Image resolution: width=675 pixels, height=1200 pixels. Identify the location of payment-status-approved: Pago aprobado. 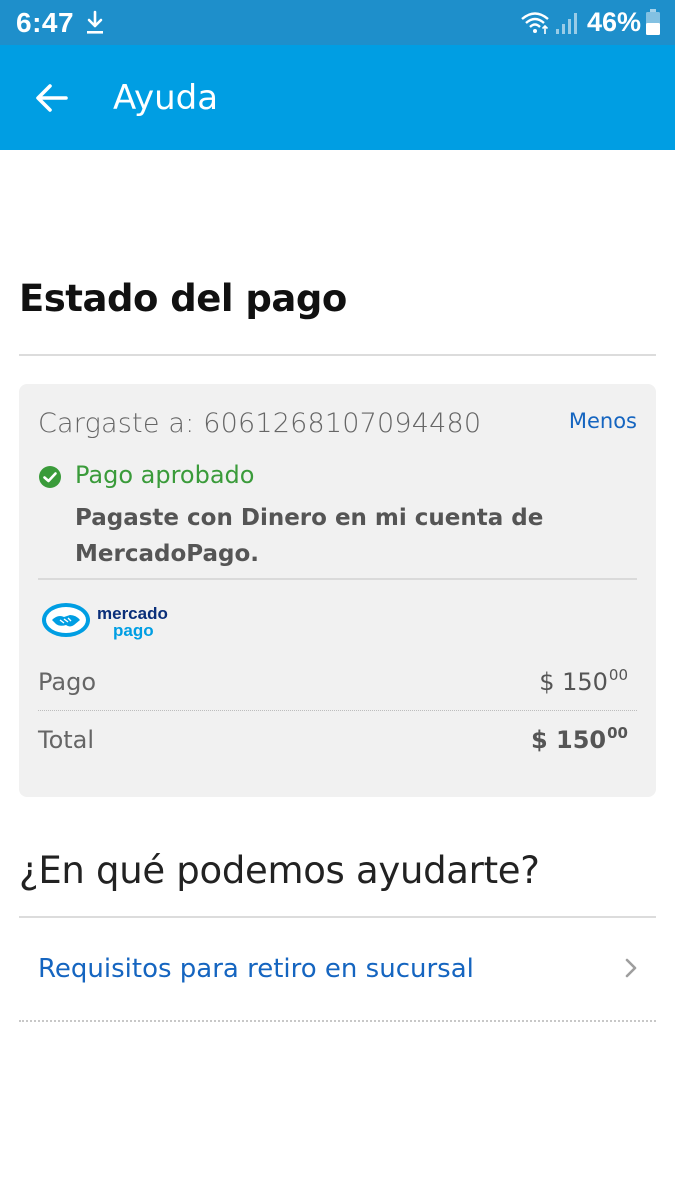
(165, 475).